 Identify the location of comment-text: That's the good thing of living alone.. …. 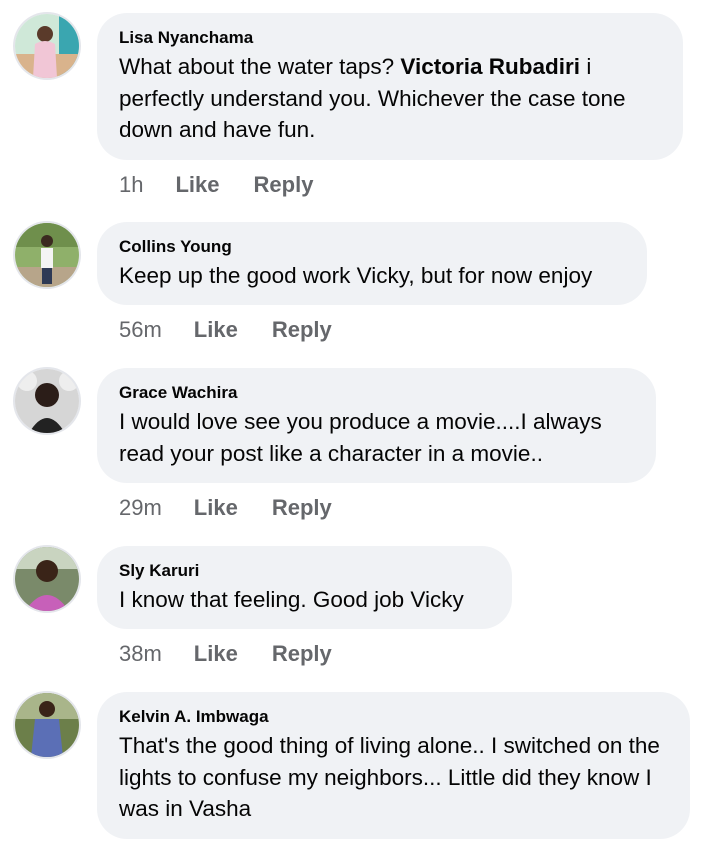
(389, 777).